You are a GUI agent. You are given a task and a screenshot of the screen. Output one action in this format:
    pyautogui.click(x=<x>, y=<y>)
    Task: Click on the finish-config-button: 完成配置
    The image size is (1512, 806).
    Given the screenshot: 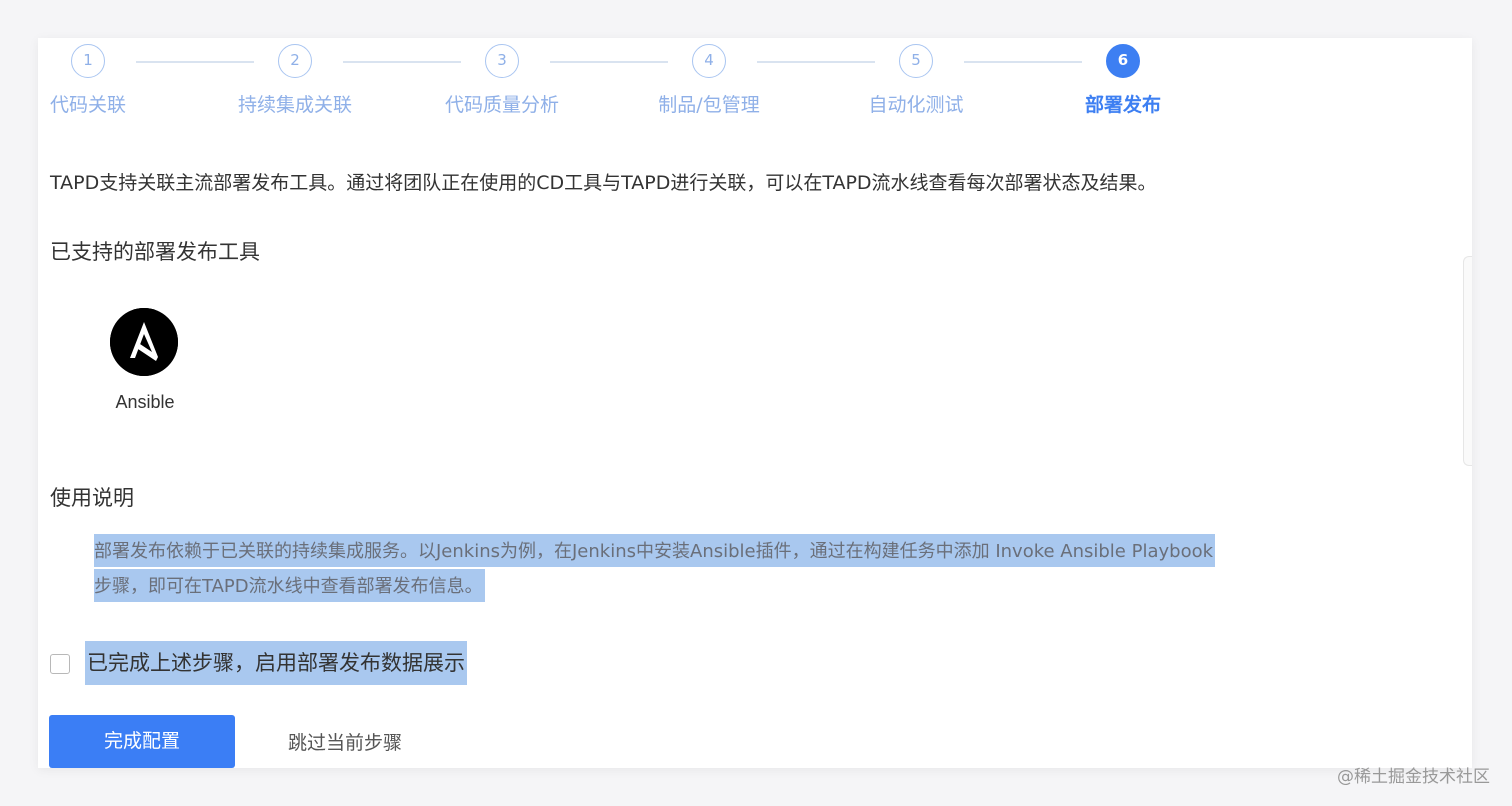 What is the action you would take?
    pyautogui.click(x=142, y=741)
    